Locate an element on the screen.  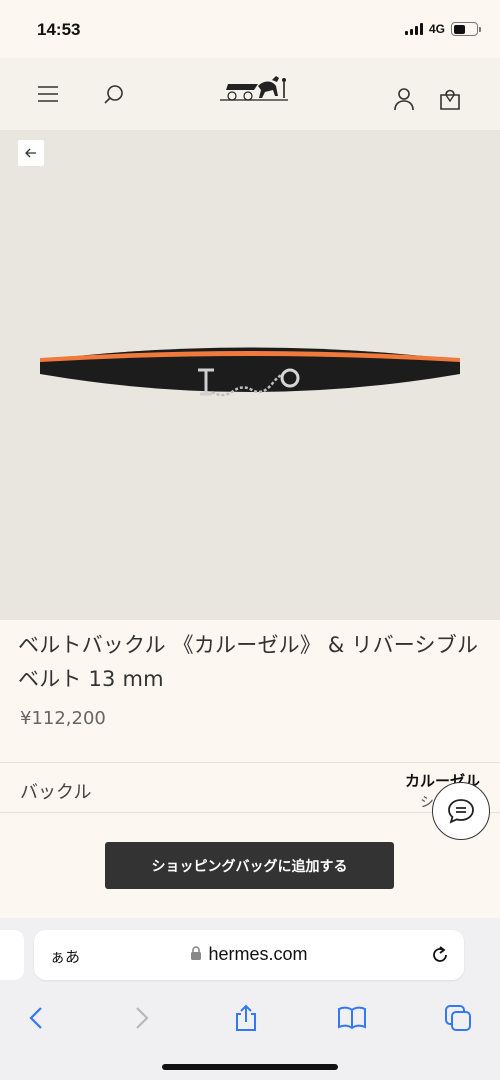
url-display: hermes.com is located at coordinates (249, 955).